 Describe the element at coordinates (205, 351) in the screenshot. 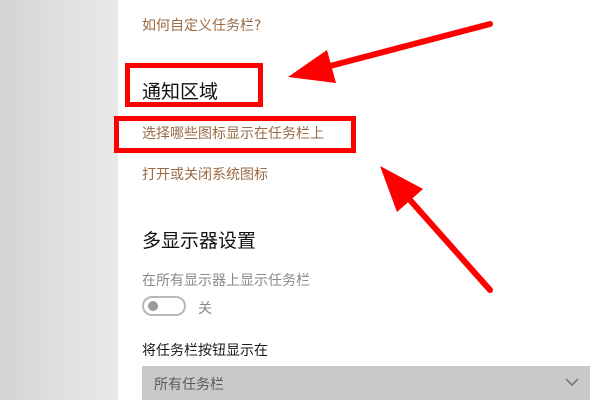

I see `taskbar-buttons-label: 将任务栏按钮显示在` at that location.